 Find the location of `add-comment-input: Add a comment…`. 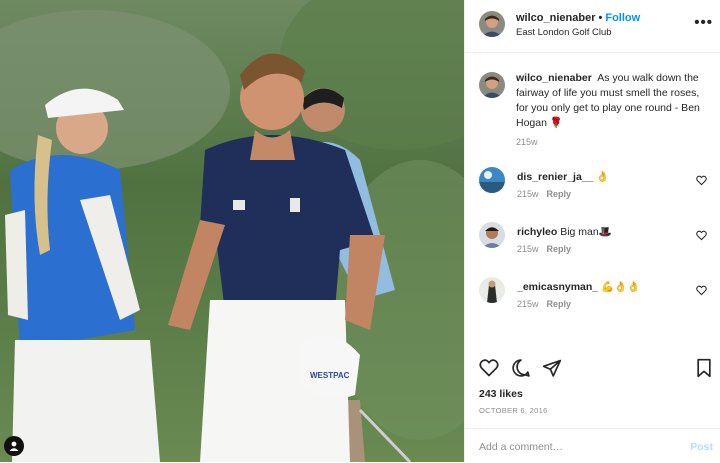

add-comment-input: Add a comment… is located at coordinates (521, 447).